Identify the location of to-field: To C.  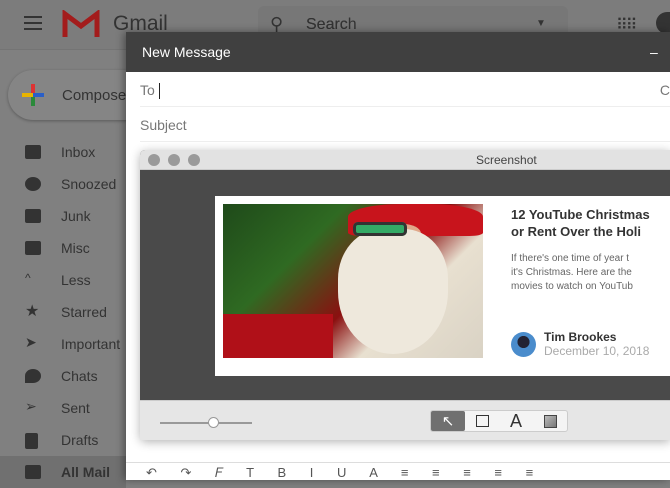
(405, 89).